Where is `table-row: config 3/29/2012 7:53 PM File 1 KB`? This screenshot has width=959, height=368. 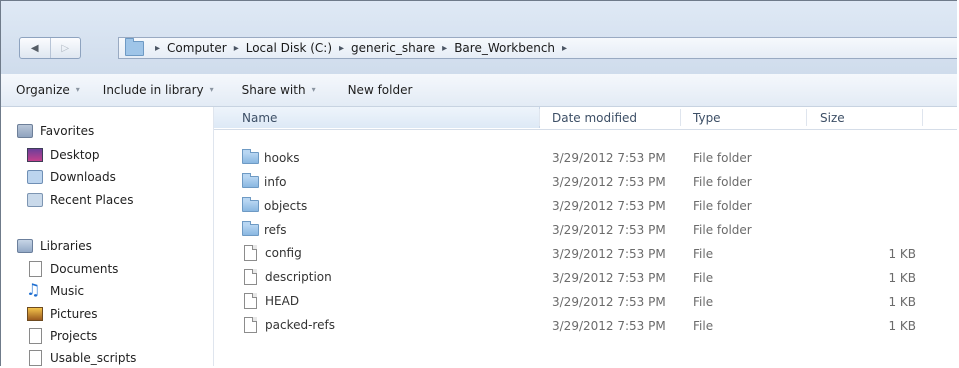
table-row: config 3/29/2012 7:53 PM File 1 KB is located at coordinates (585, 254).